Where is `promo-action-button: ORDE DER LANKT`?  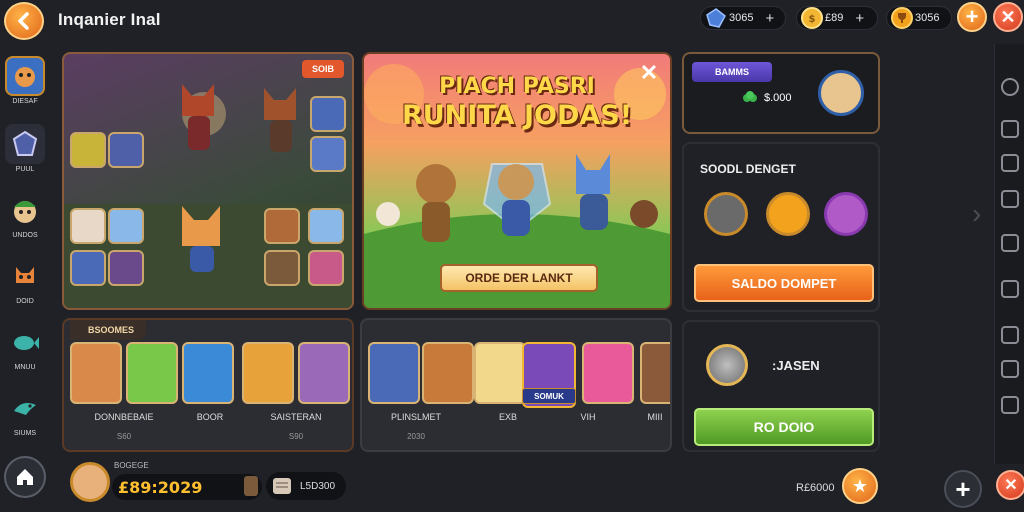 promo-action-button: ORDE DER LANKT is located at coordinates (519, 278).